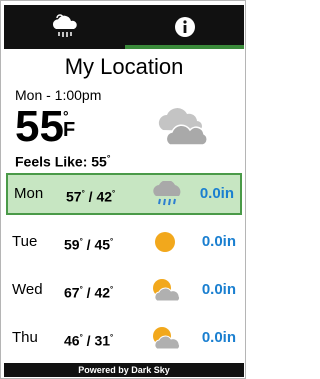 The height and width of the screenshot is (379, 320). What do you see at coordinates (89, 292) in the screenshot?
I see `forecast-high-low: 67° / 42°` at bounding box center [89, 292].